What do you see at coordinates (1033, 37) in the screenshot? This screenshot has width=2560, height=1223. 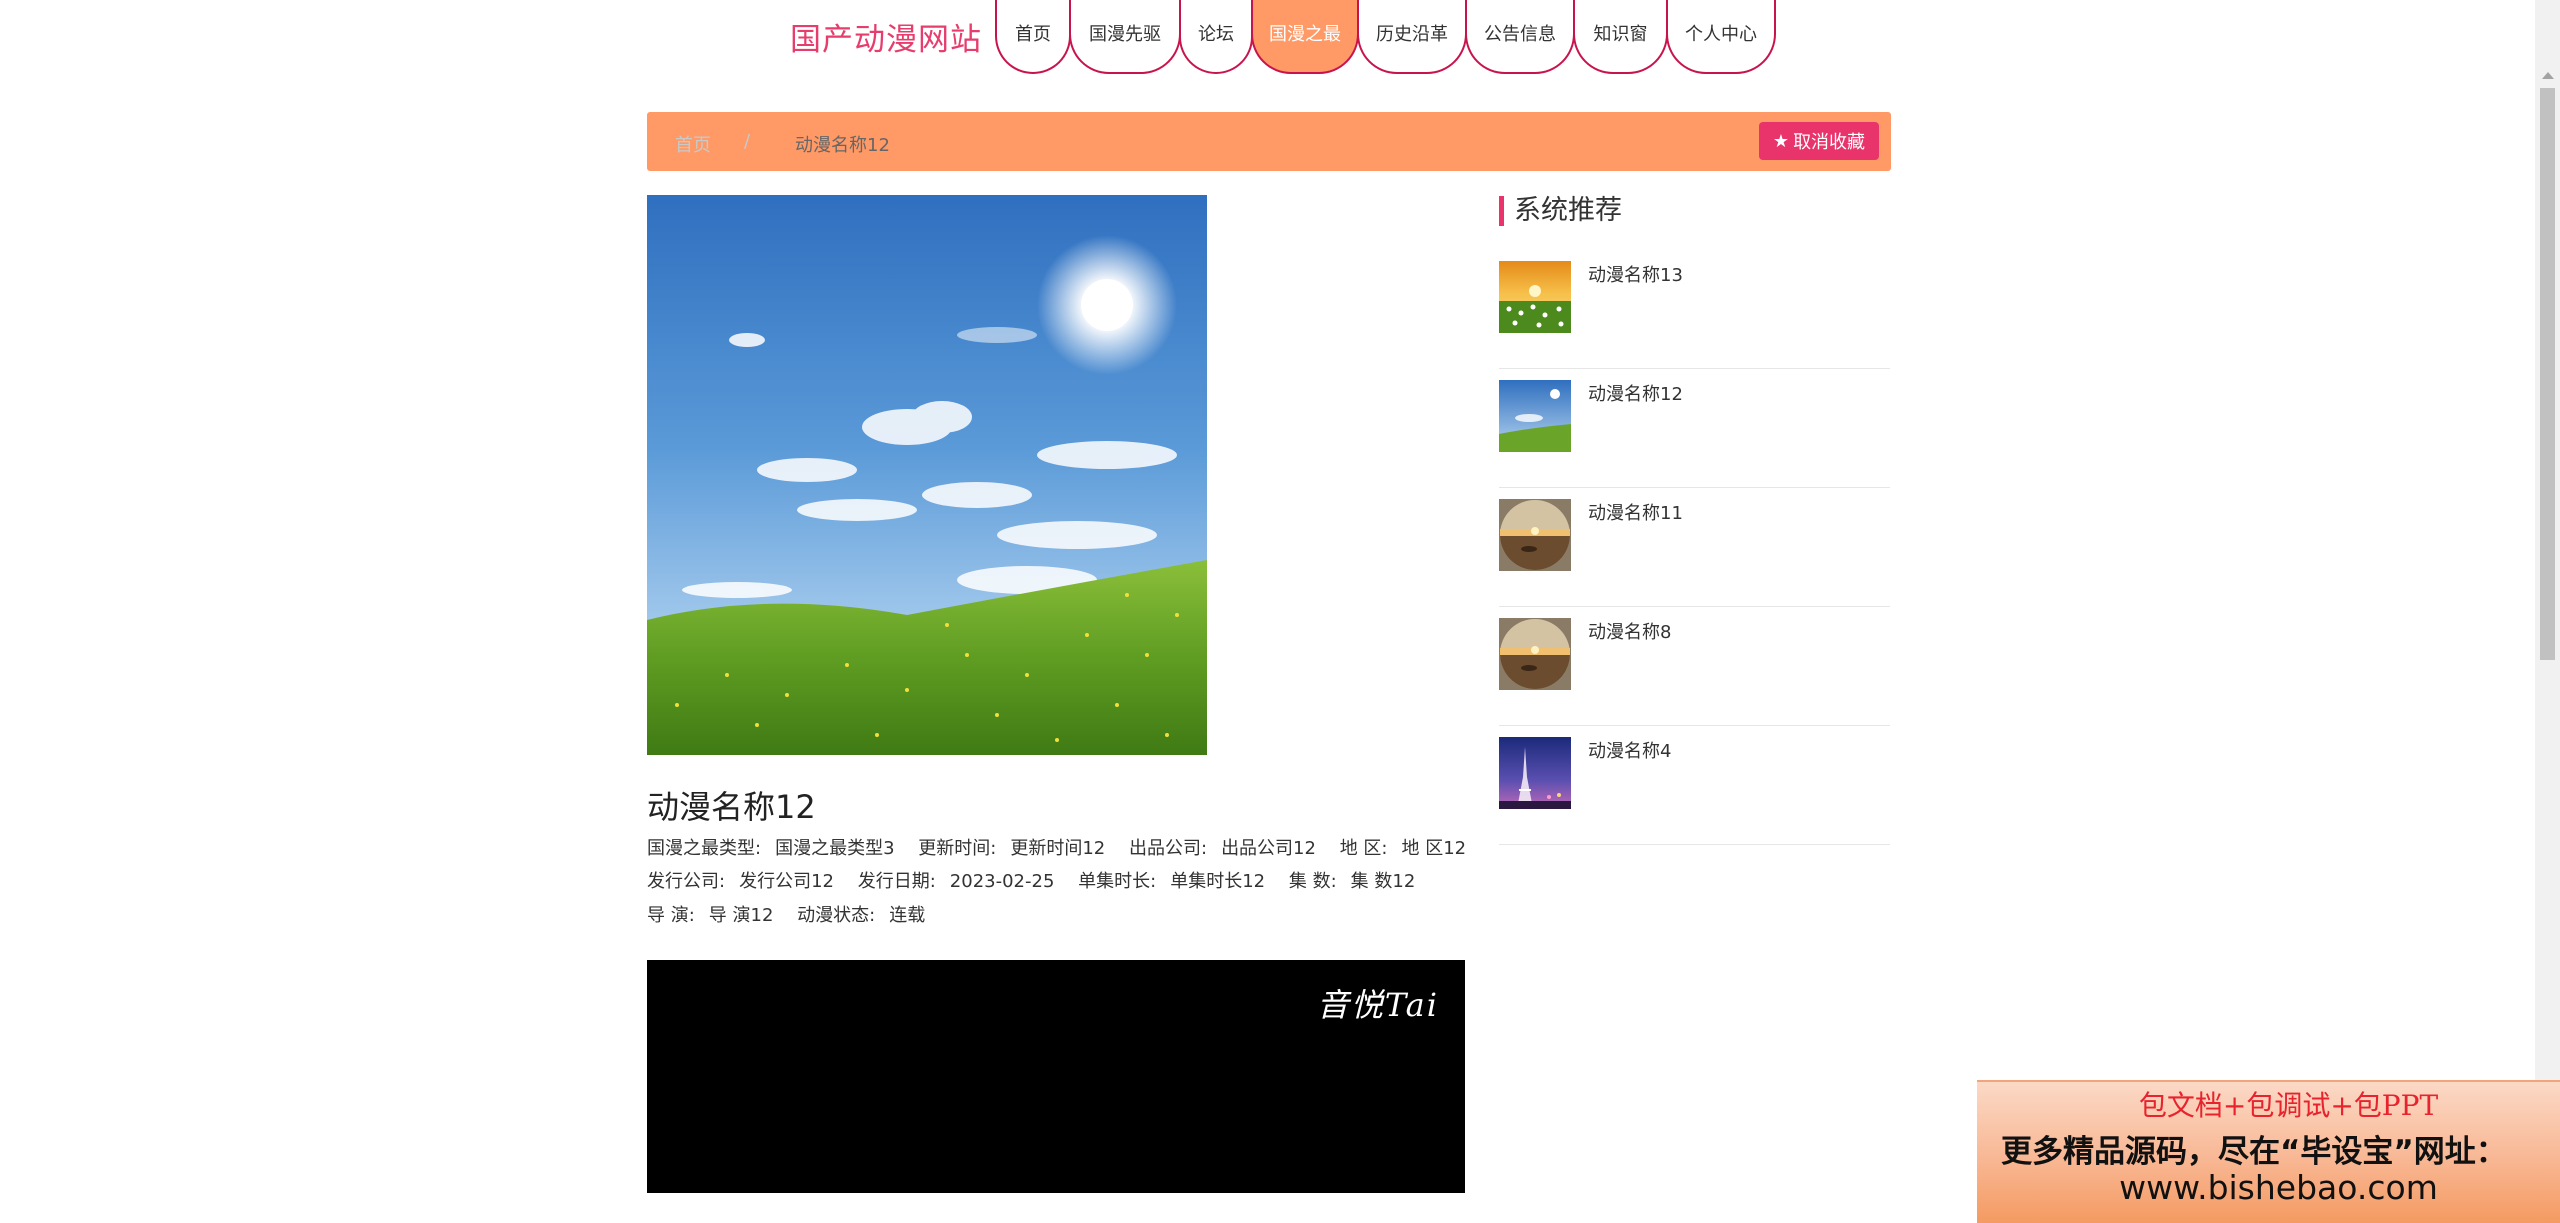 I see `nav-item-home: 首页` at bounding box center [1033, 37].